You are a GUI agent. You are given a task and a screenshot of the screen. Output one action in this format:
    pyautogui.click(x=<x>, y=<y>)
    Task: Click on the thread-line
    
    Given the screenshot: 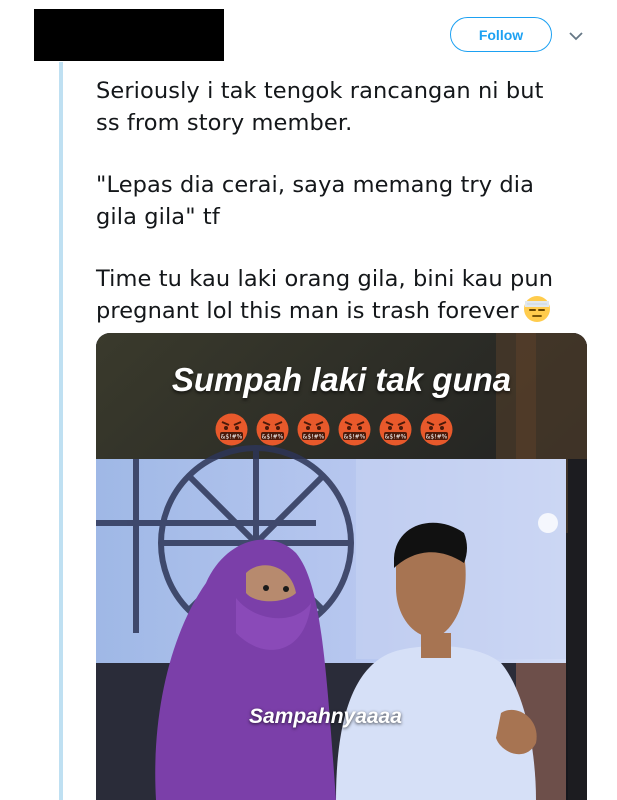 What is the action you would take?
    pyautogui.click(x=61, y=431)
    